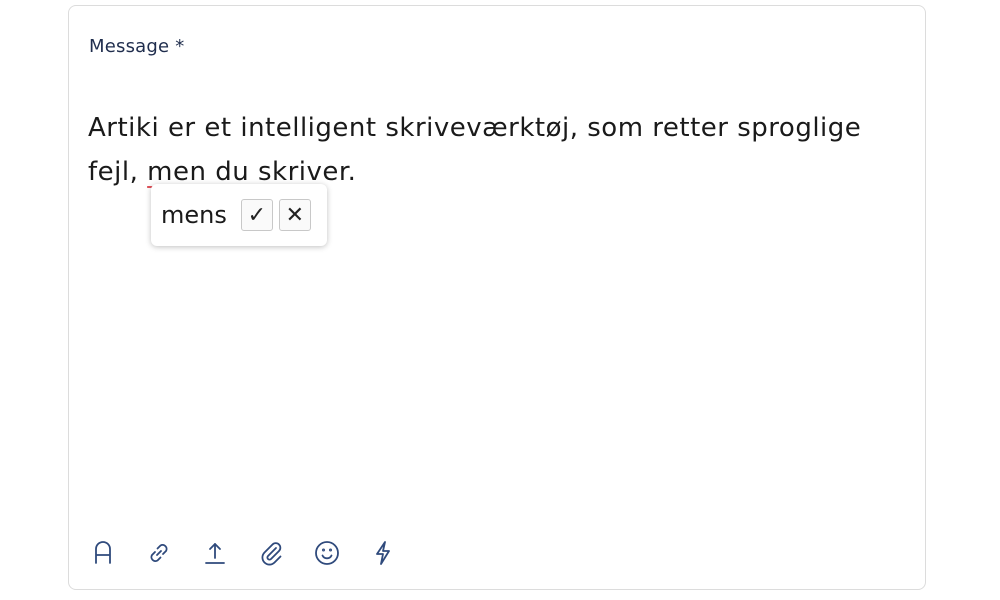 This screenshot has height=600, width=1000. What do you see at coordinates (103, 553) in the screenshot?
I see `format-text-icon` at bounding box center [103, 553].